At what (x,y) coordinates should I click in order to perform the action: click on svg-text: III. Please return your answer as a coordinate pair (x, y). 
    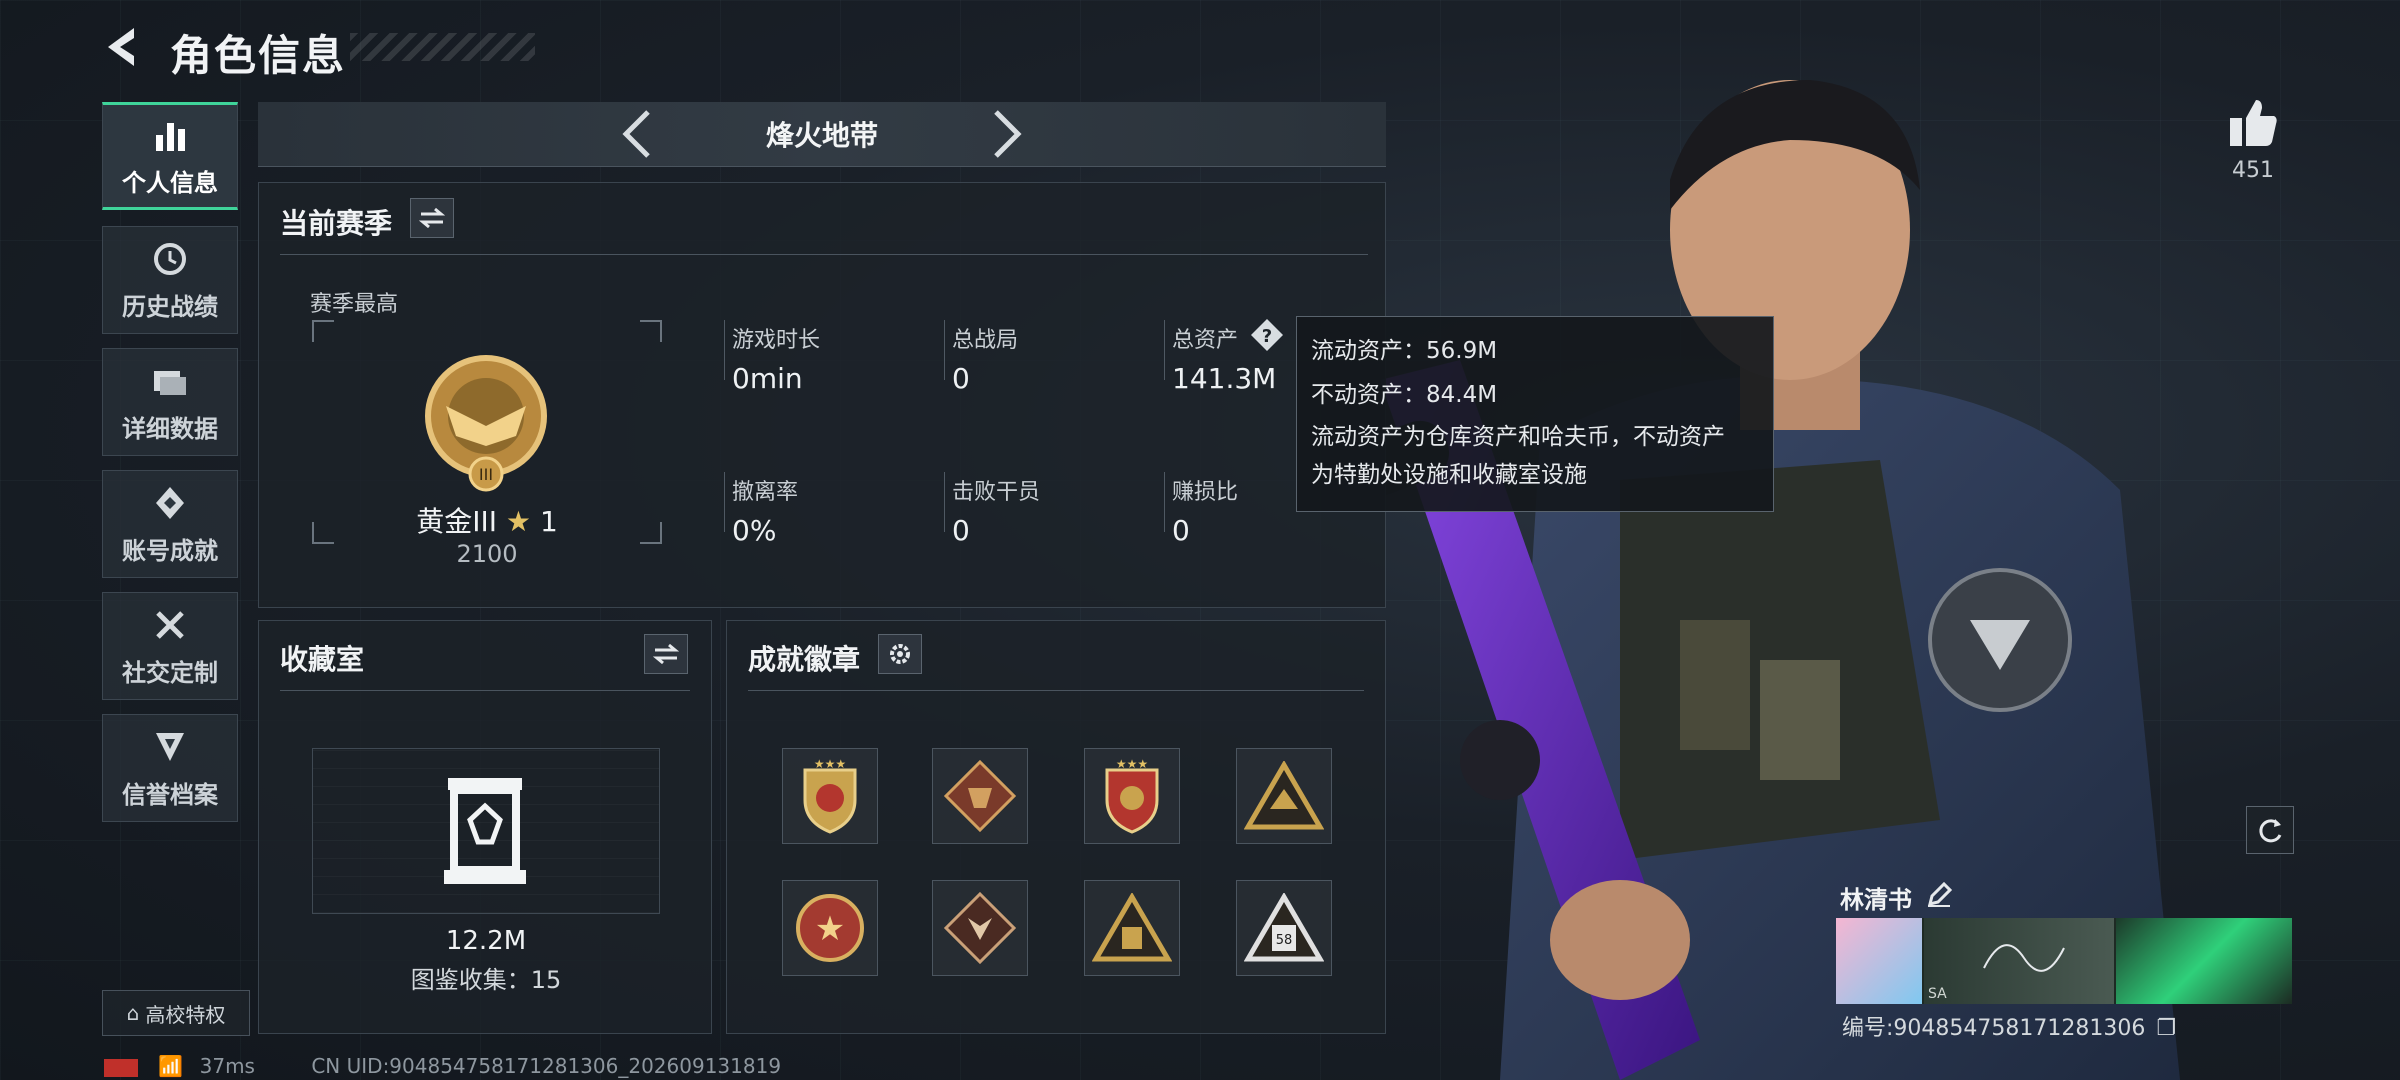
    Looking at the image, I should click on (486, 474).